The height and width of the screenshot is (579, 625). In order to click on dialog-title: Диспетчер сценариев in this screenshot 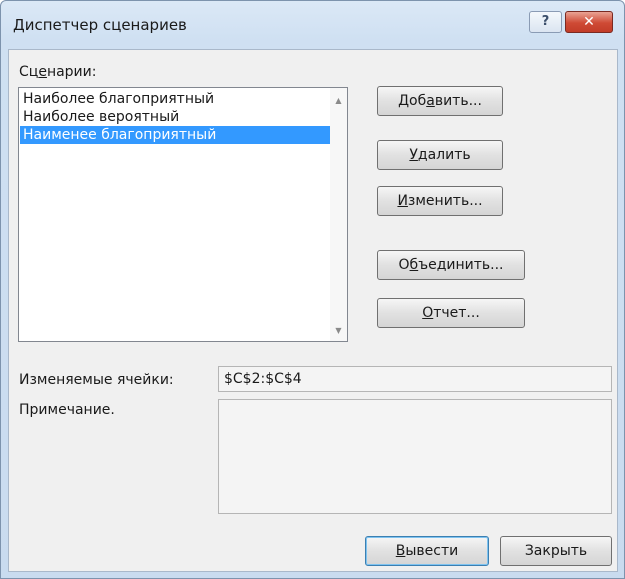, I will do `click(100, 25)`.